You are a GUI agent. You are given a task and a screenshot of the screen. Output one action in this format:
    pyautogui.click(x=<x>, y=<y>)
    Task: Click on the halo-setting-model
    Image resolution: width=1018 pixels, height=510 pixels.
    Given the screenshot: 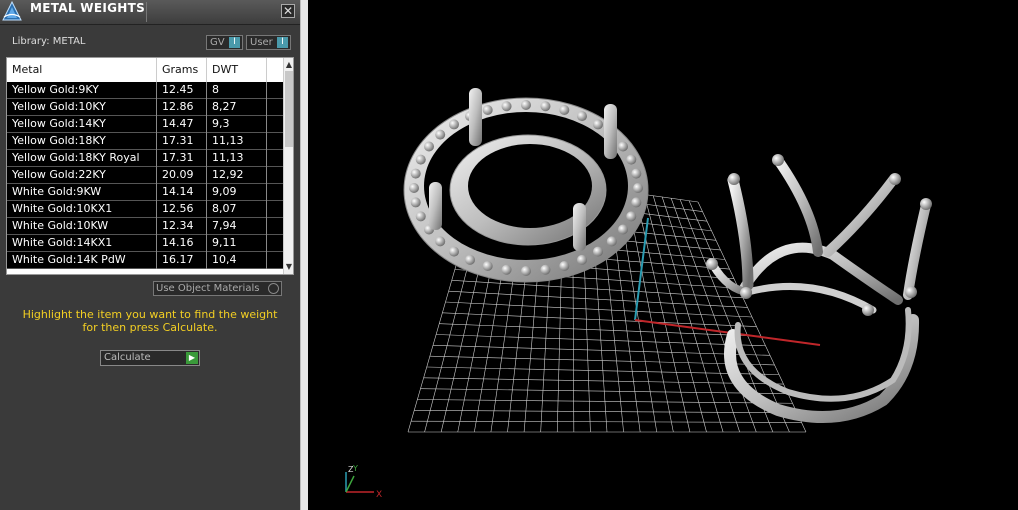 What is the action you would take?
    pyautogui.click(x=526, y=185)
    